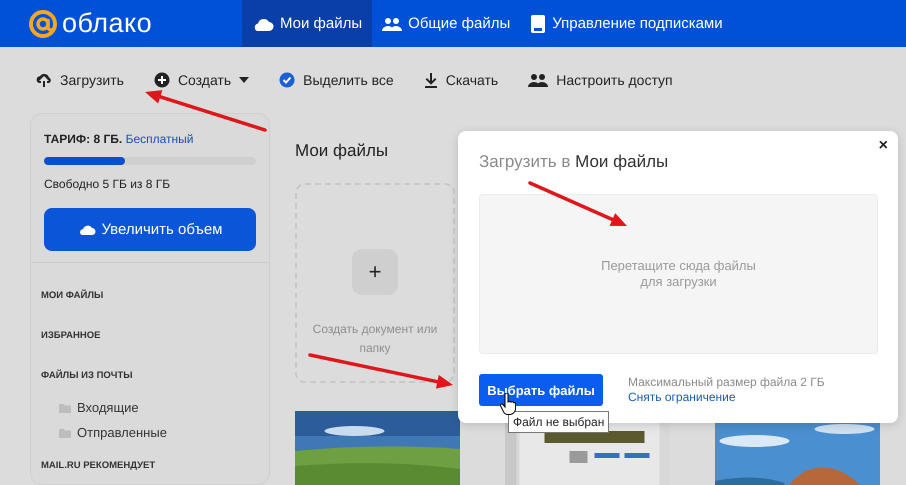 The image size is (906, 485). What do you see at coordinates (726, 397) in the screenshot?
I see `remove-limit-link: Снять ограничение` at bounding box center [726, 397].